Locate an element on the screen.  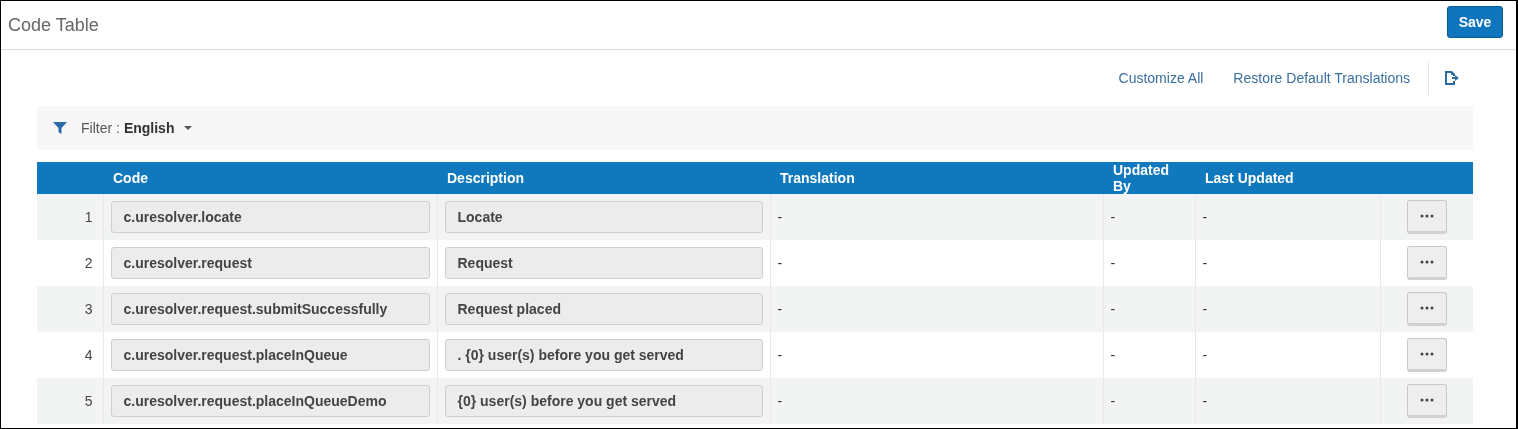
code-field: c.uresolver.request.placeInQueue is located at coordinates (270, 355).